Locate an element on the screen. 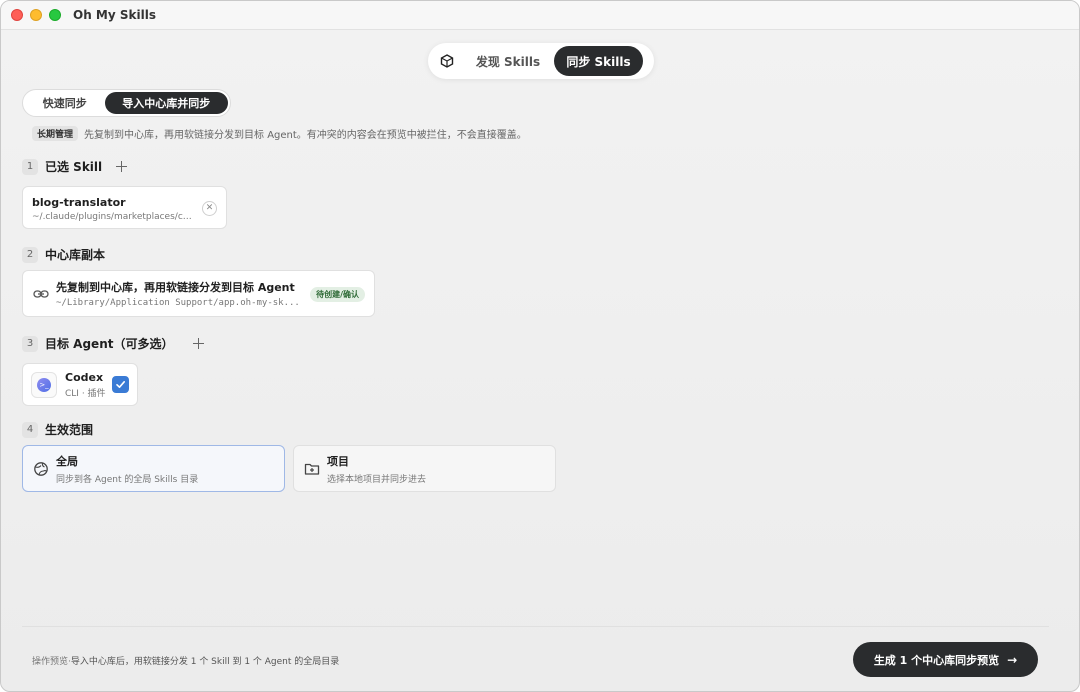 The width and height of the screenshot is (1080, 692). agent-name: Codex is located at coordinates (84, 377).